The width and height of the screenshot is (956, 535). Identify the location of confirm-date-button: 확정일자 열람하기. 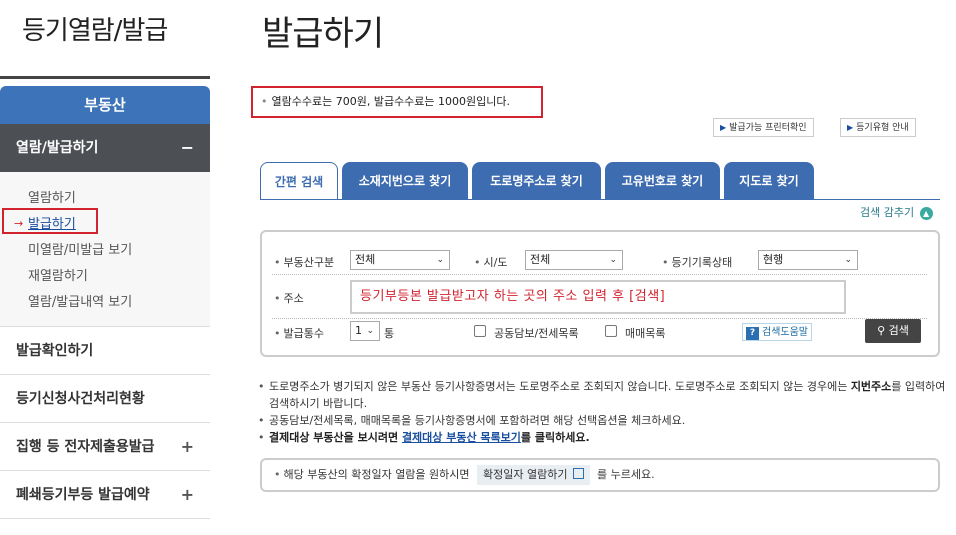
(533, 475).